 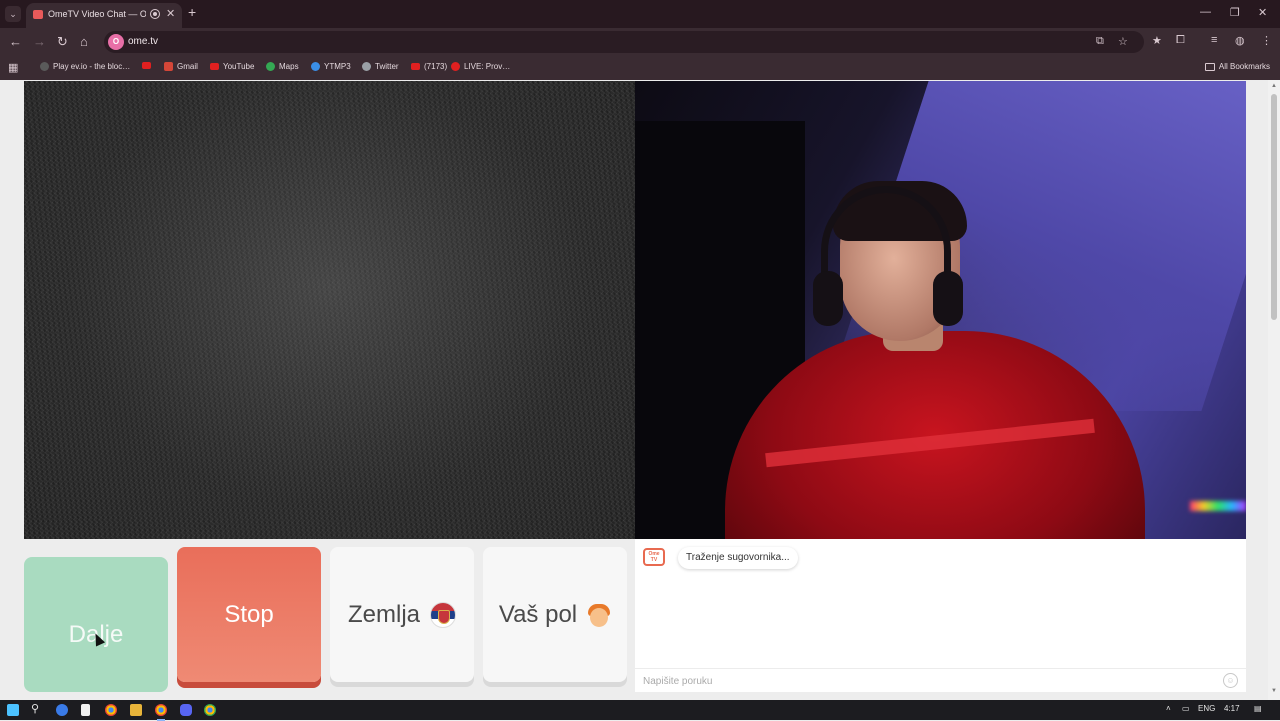 I want to click on reload-icon: ↻, so click(x=62, y=42).